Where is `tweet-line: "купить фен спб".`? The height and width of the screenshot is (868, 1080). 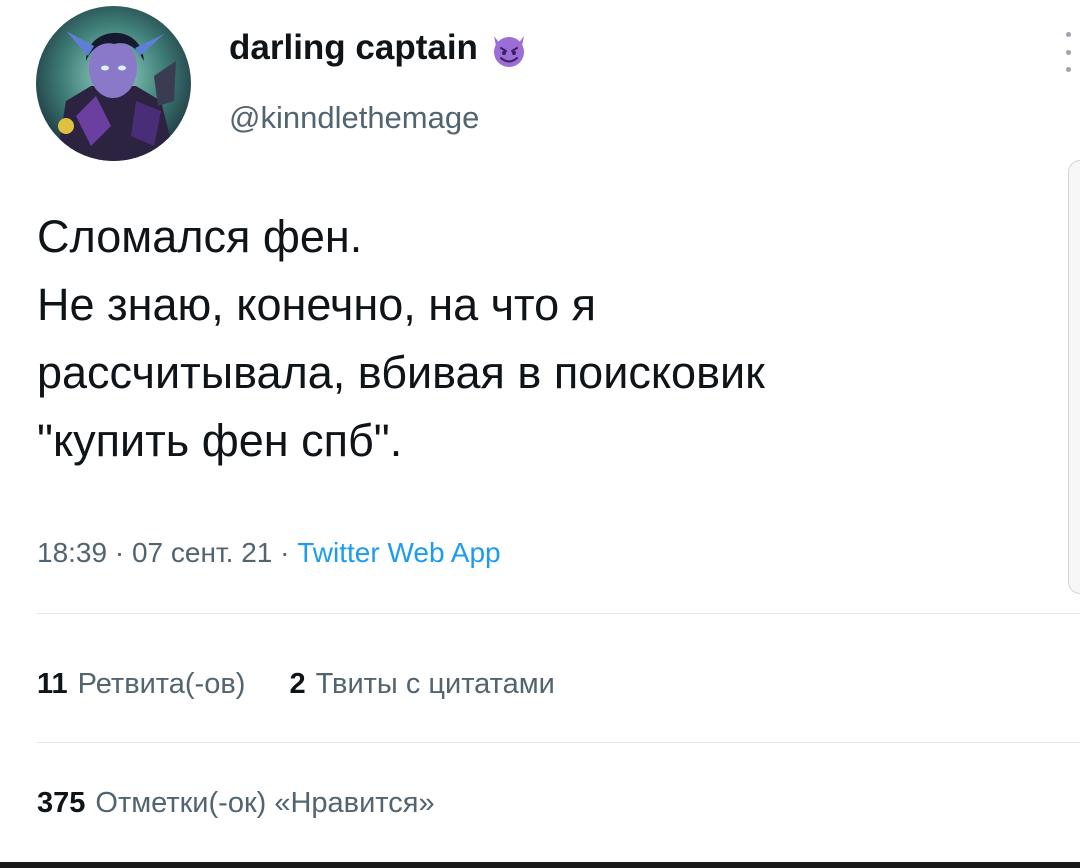 tweet-line: "купить фен спб". is located at coordinates (220, 440).